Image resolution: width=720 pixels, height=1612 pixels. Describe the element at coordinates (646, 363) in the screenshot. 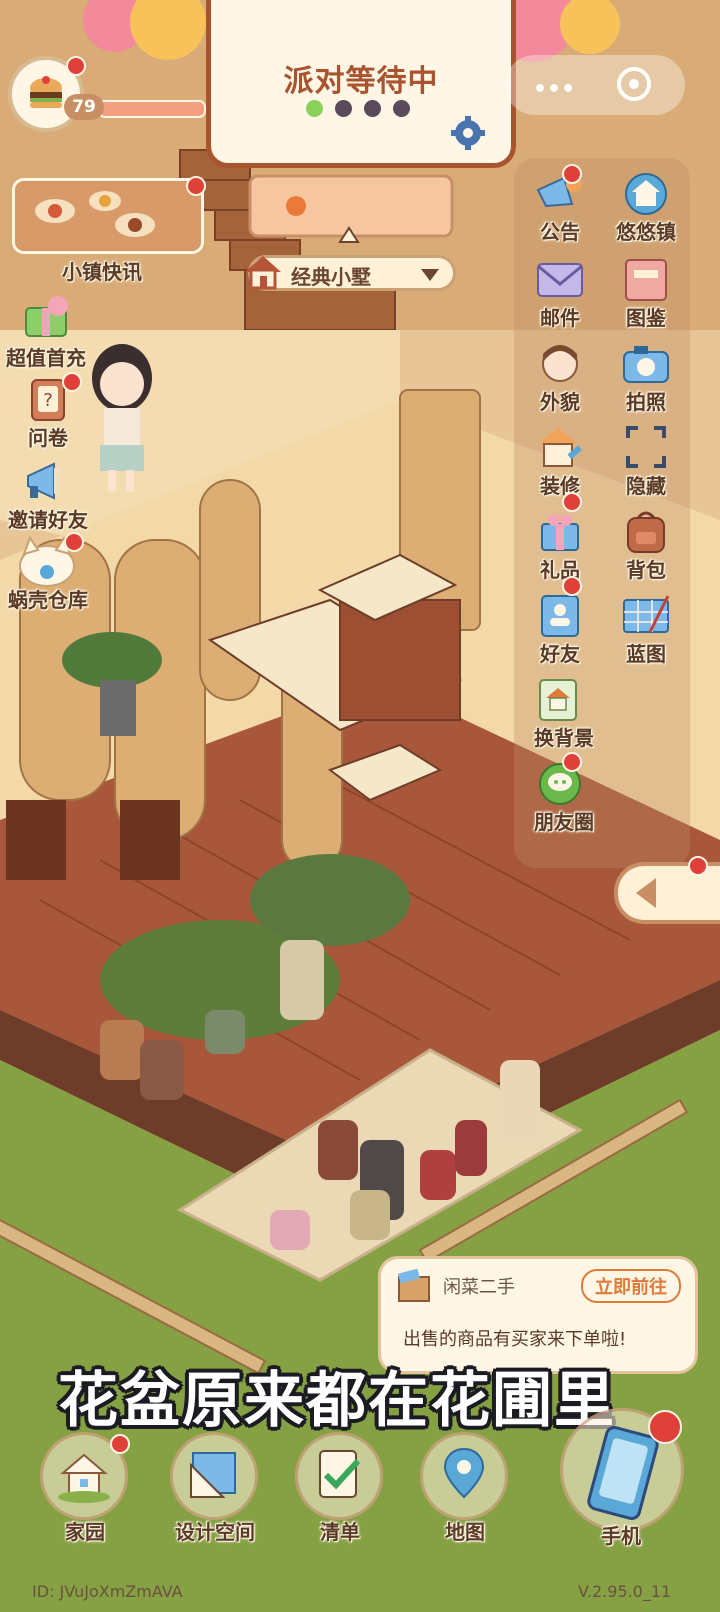

I see `camera-icon` at that location.